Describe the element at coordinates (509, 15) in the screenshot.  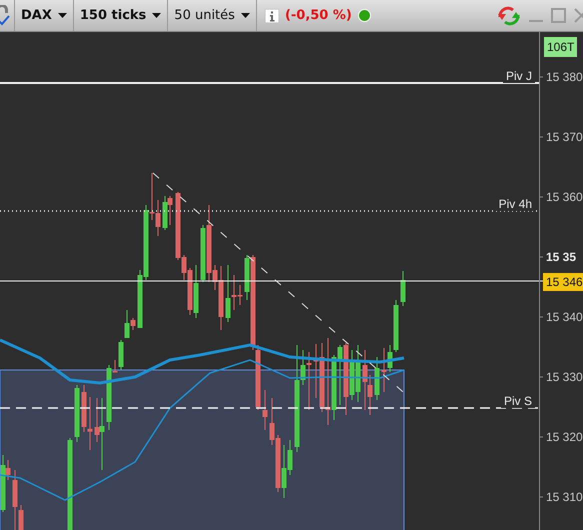
I see `sync-icon` at that location.